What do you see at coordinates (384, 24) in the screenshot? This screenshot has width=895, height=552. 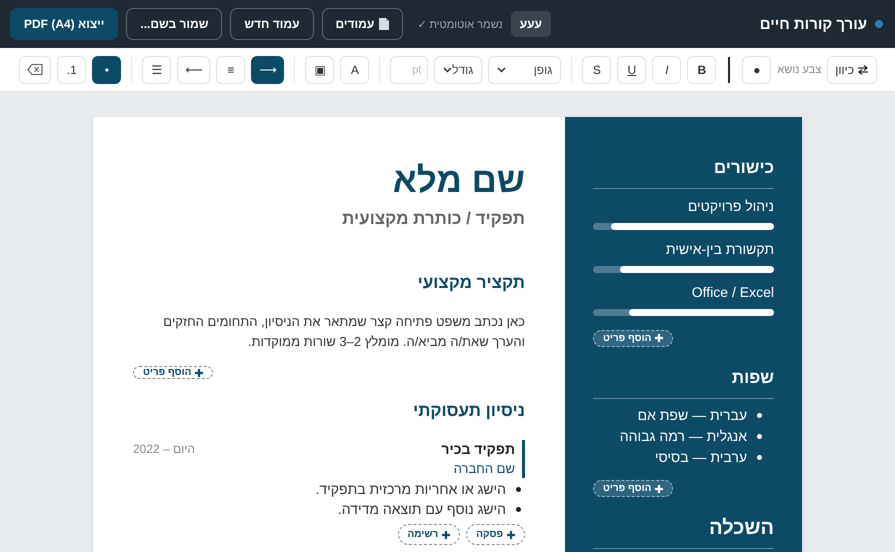 I see `page-icon` at bounding box center [384, 24].